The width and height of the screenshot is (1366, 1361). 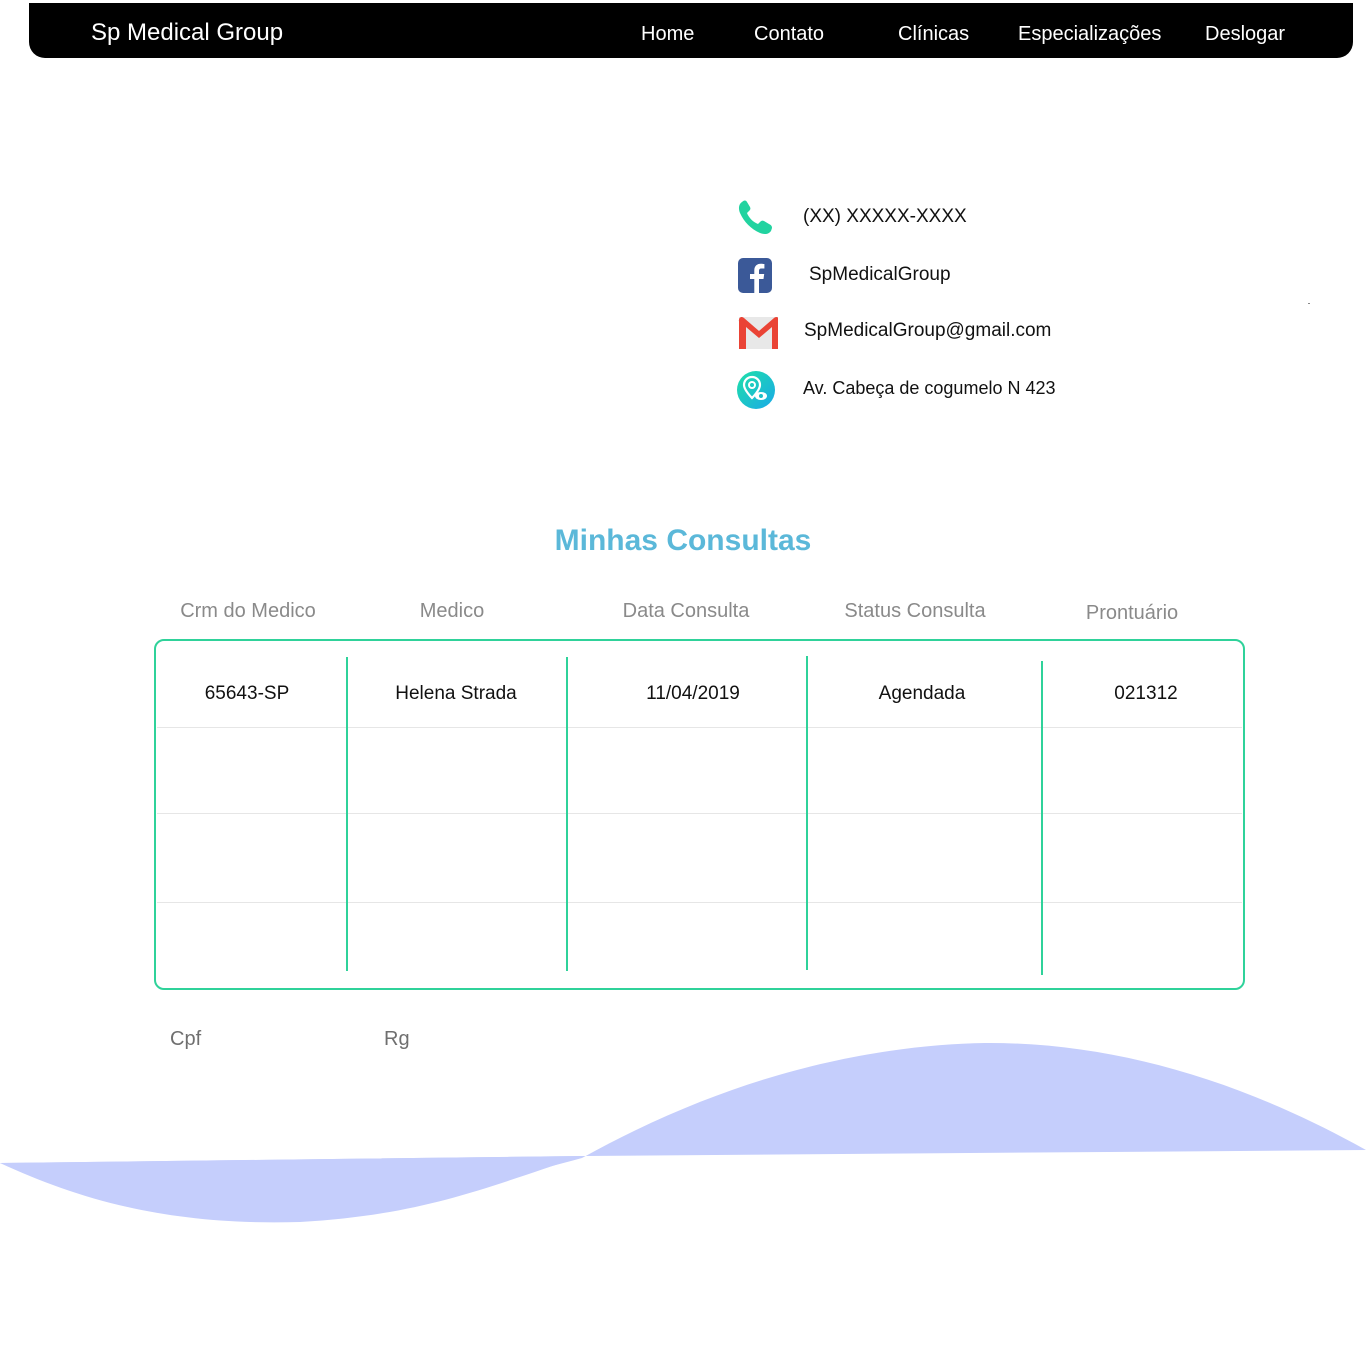 What do you see at coordinates (927, 331) in the screenshot?
I see `contact-email-text: SpMedicalGroup@gmail.com` at bounding box center [927, 331].